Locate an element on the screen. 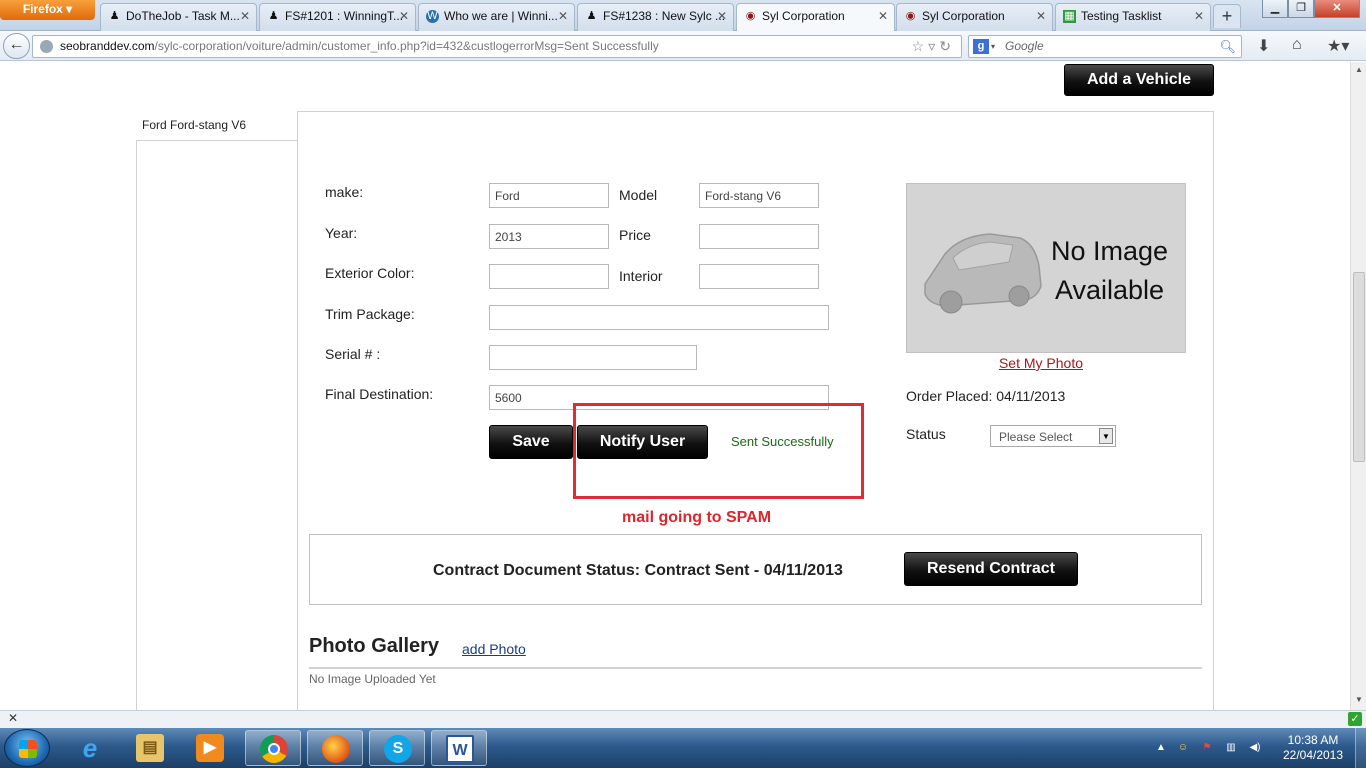  internet-explorer-icon: e is located at coordinates (90, 748).